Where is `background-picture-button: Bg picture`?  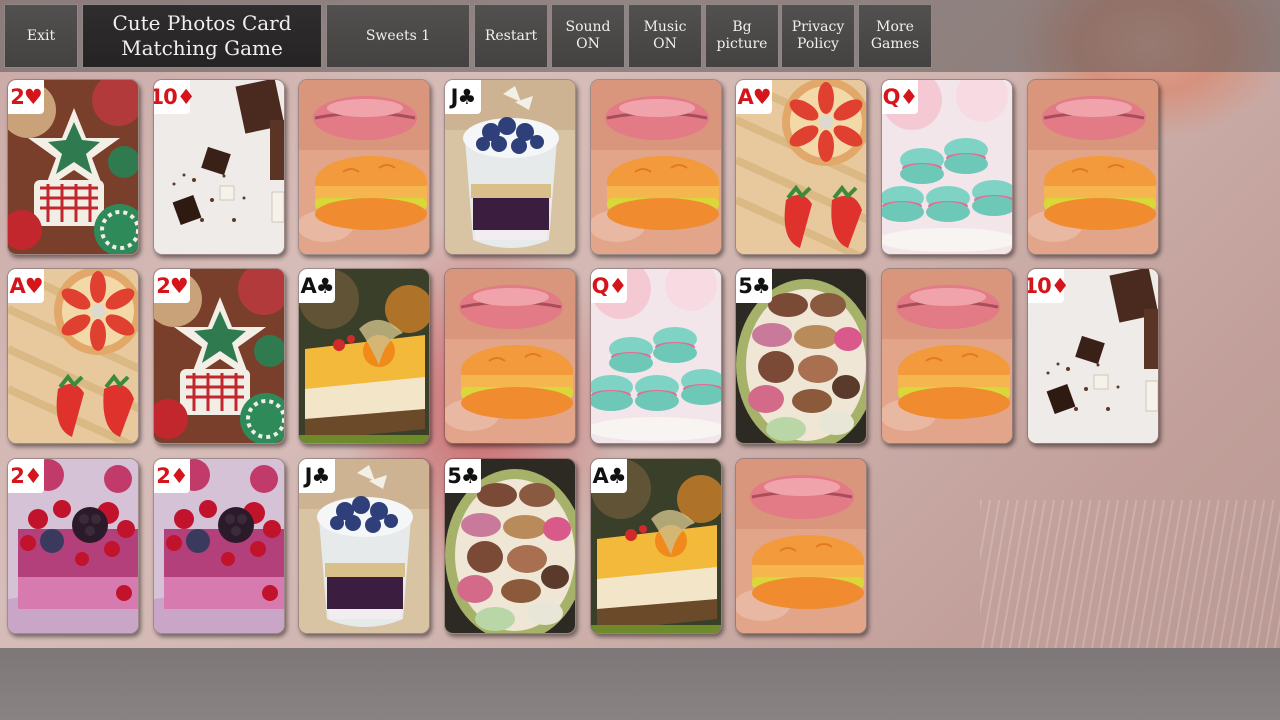
background-picture-button: Bg picture is located at coordinates (742, 36).